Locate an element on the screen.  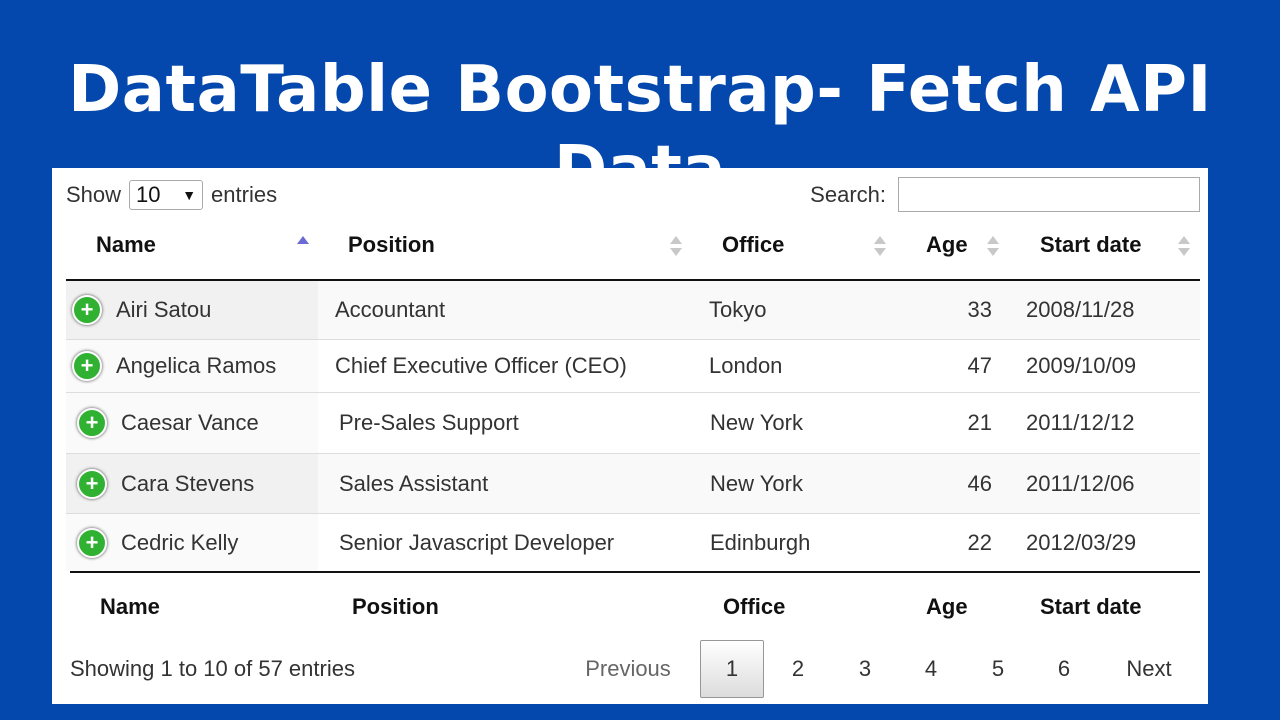
start-date-cell: 2011/12/06 is located at coordinates (1080, 483).